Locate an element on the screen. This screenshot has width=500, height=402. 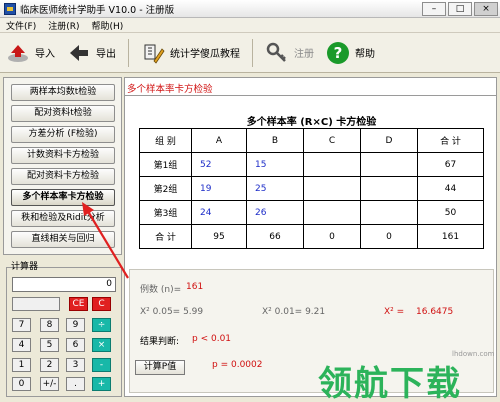
calc-key-1: 1 is located at coordinates (21, 365).